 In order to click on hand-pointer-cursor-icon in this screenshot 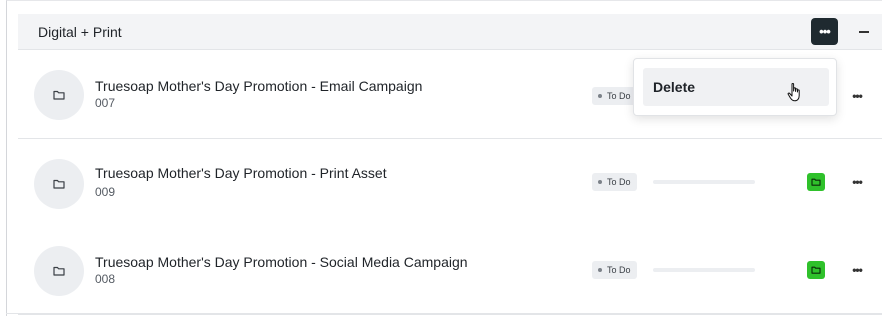, I will do `click(793, 92)`.